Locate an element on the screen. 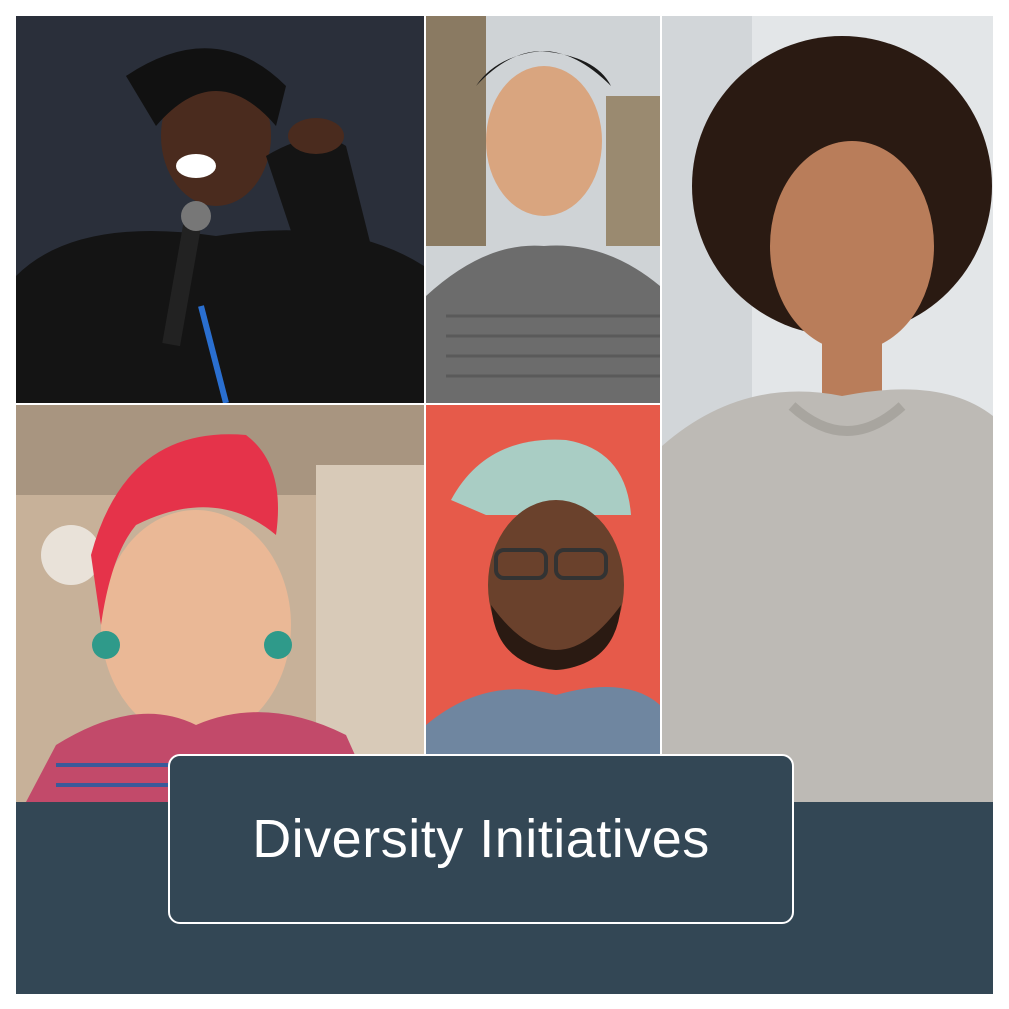 The height and width of the screenshot is (1009, 1009). banner-title: Diversity Initiatives is located at coordinates (481, 839).